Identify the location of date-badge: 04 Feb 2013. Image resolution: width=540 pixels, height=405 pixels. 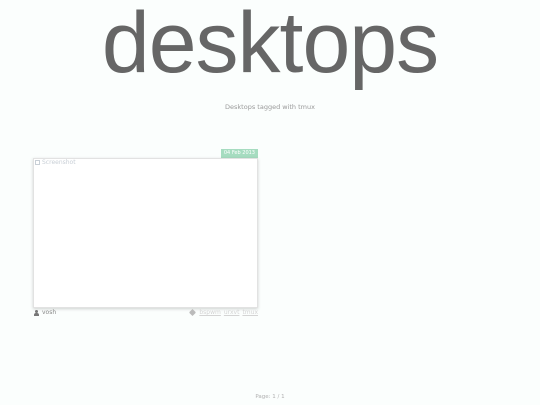
(239, 153).